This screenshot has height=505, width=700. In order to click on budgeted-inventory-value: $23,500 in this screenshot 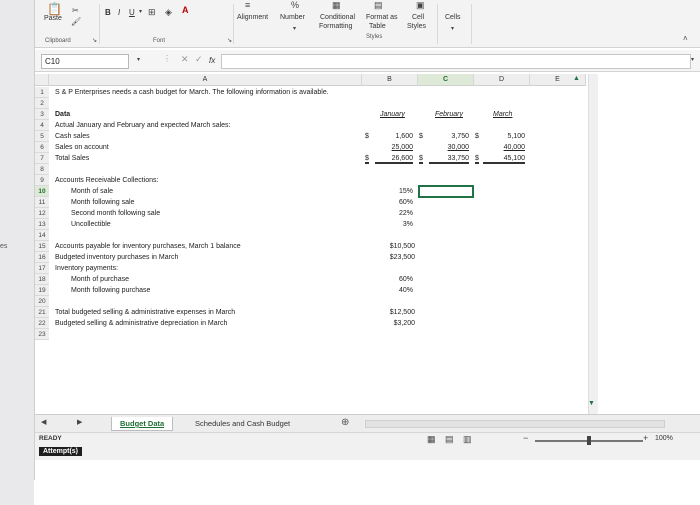, I will do `click(390, 257)`.